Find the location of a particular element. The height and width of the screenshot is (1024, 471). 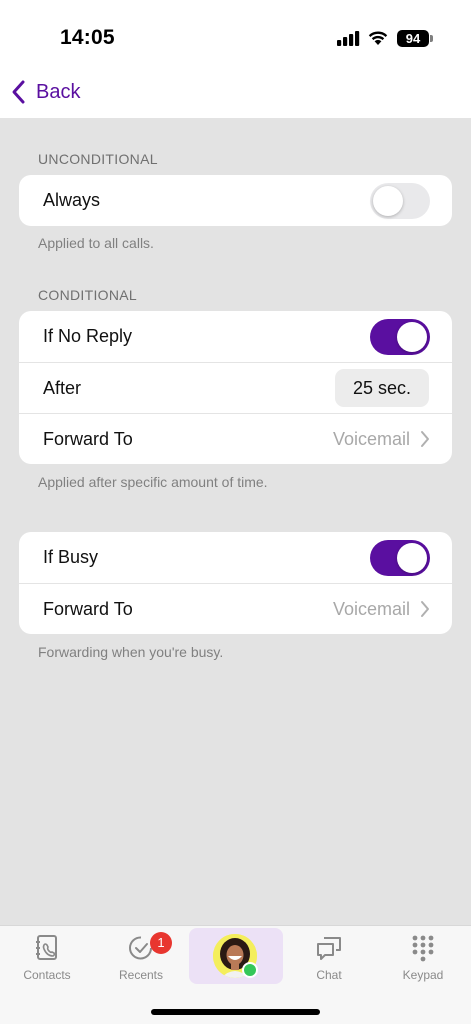

battery-tip is located at coordinates (431, 38).